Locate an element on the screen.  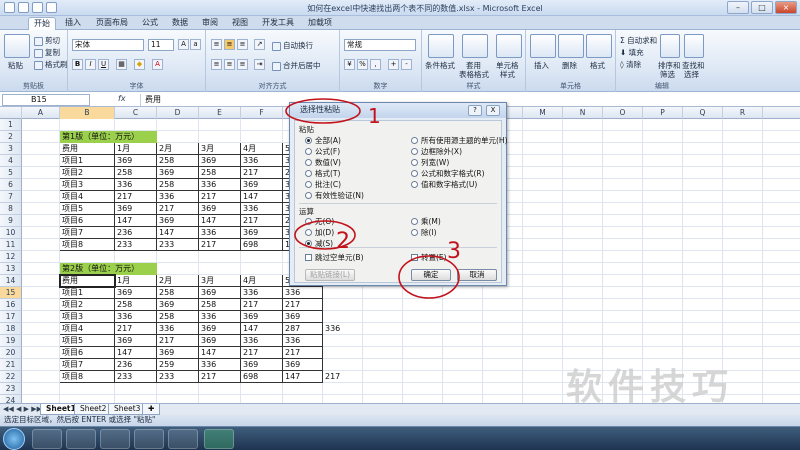
format-cells-icon is located at coordinates (599, 46).